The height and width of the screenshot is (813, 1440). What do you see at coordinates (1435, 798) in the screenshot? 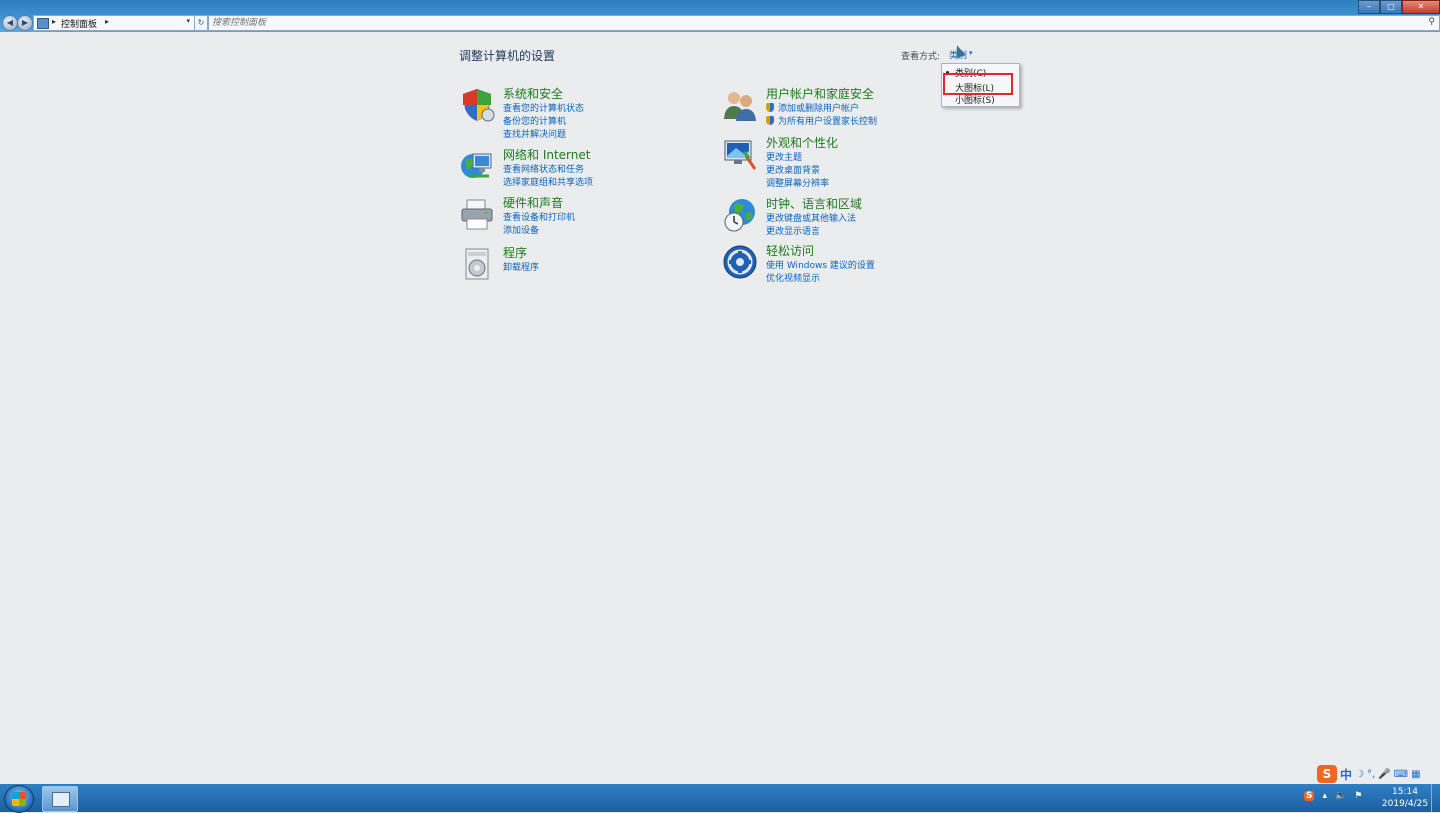
I see `show-desktop-button` at bounding box center [1435, 798].